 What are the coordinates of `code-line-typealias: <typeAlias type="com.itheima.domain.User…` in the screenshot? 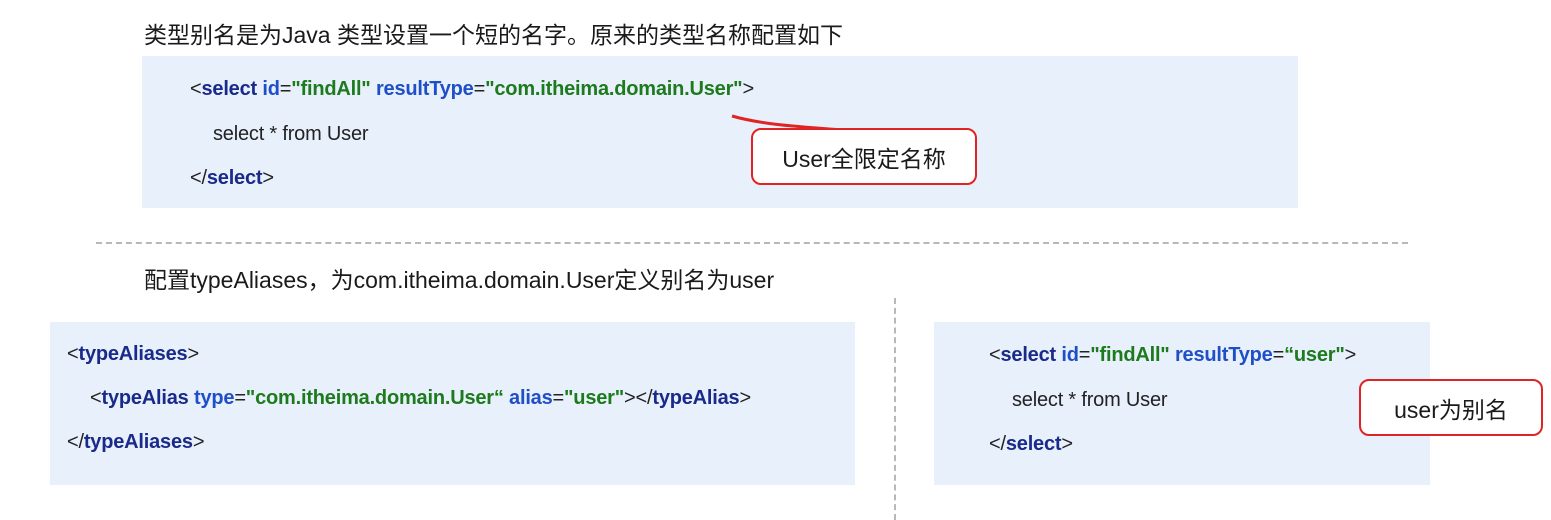 It's located at (420, 398).